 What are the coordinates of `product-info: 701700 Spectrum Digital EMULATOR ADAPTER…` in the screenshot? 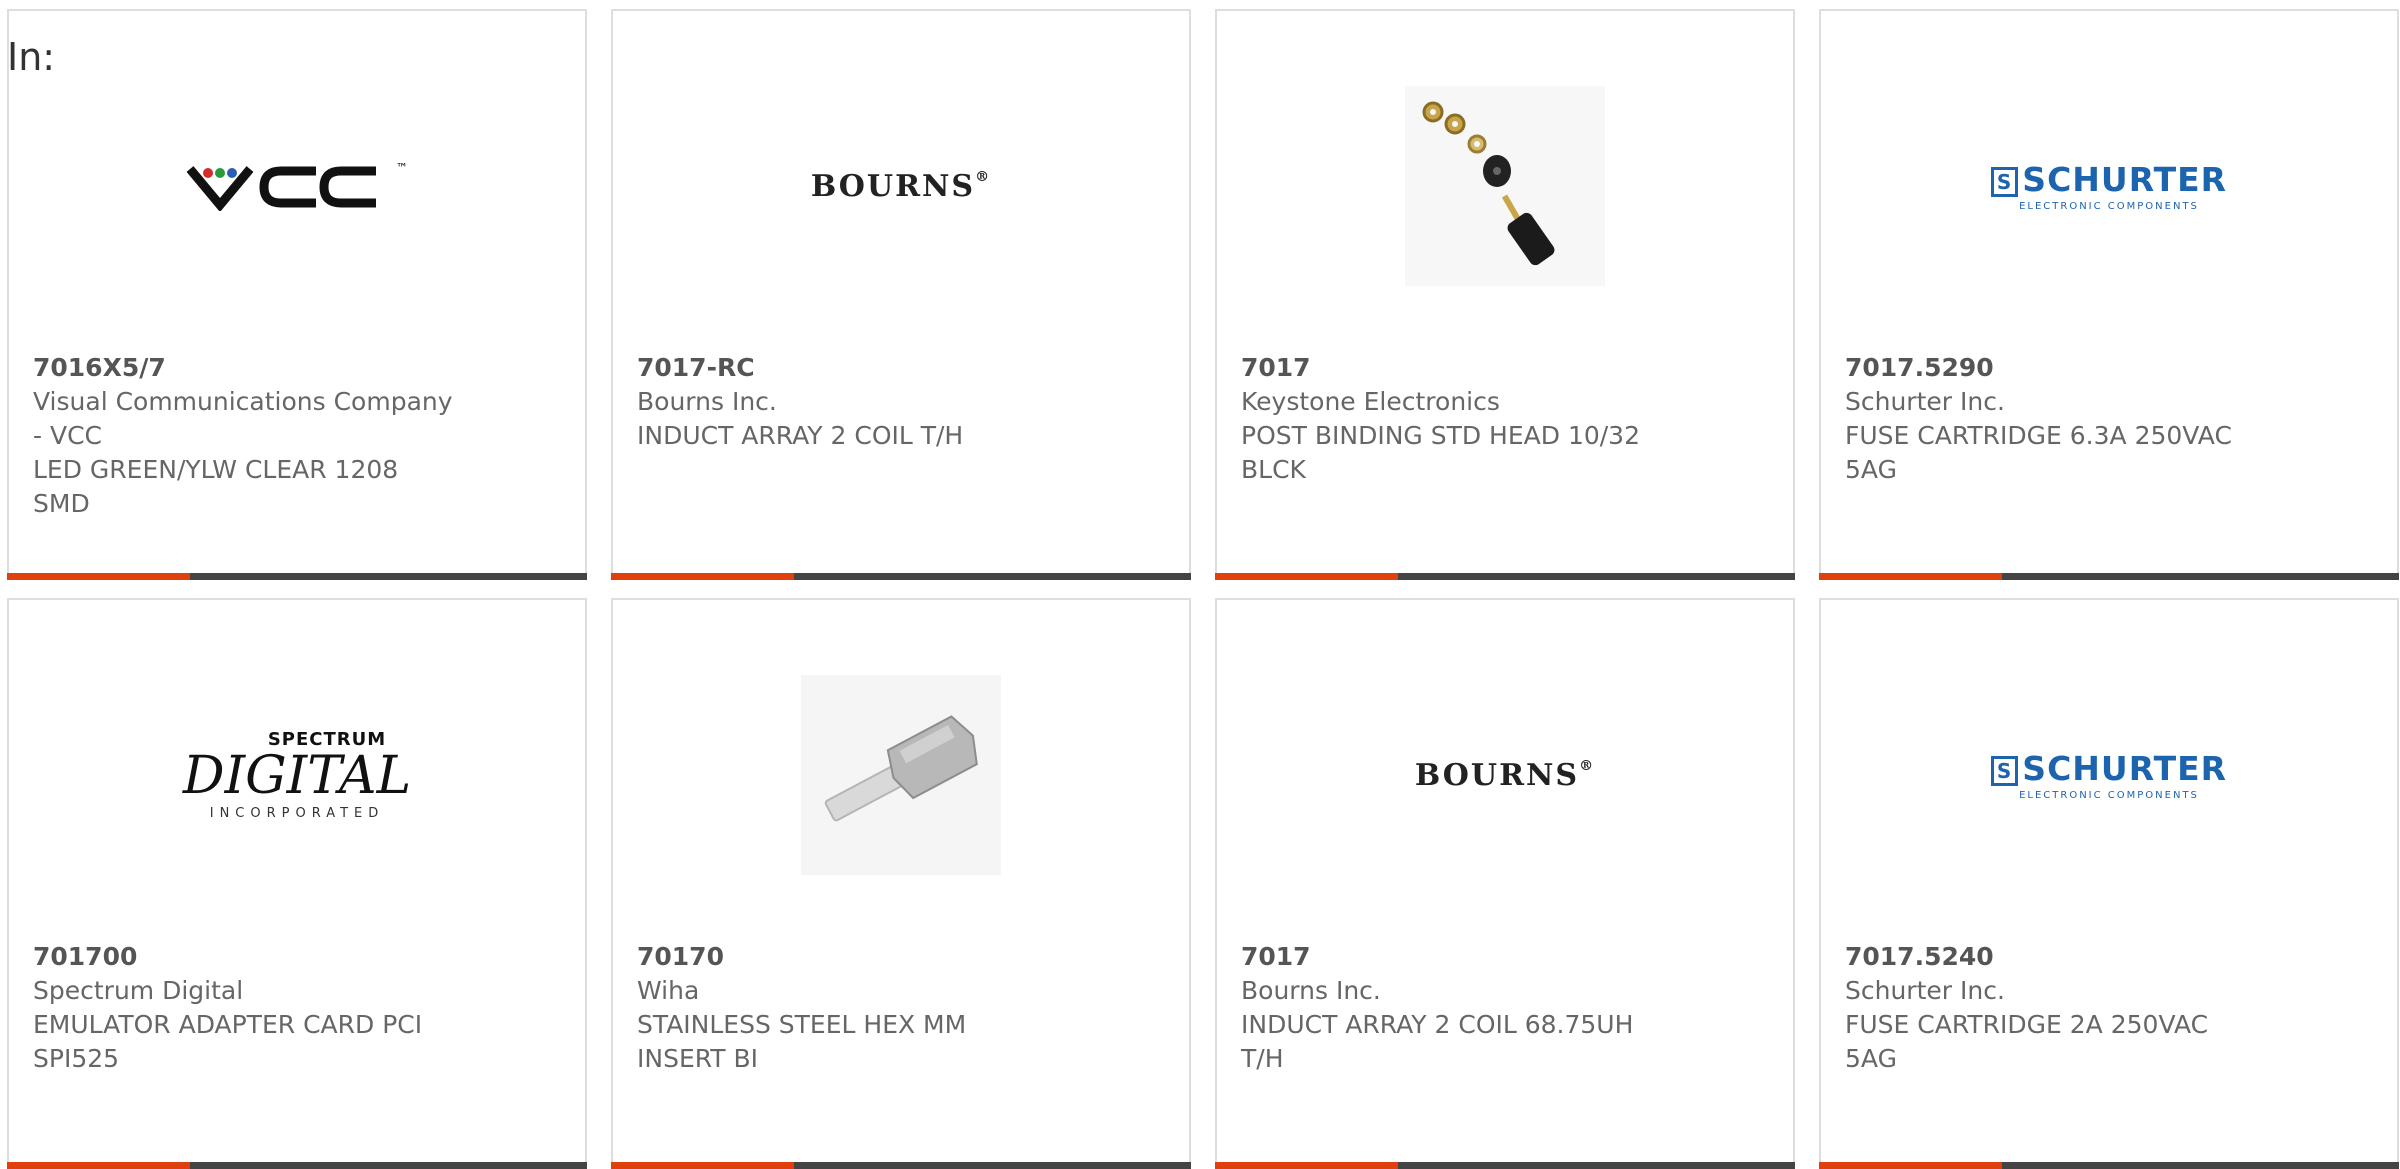 It's located at (243, 1008).